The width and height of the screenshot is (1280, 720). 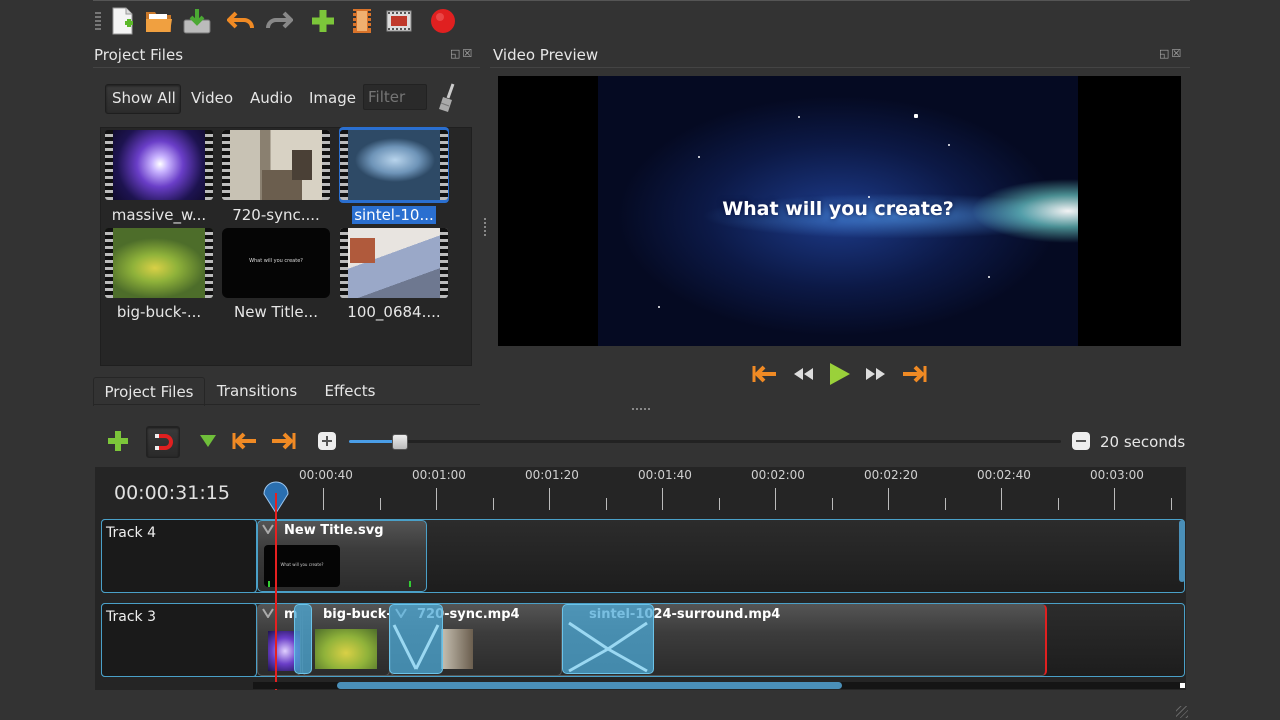 I want to click on file-thumb-sintel, so click(x=394, y=165).